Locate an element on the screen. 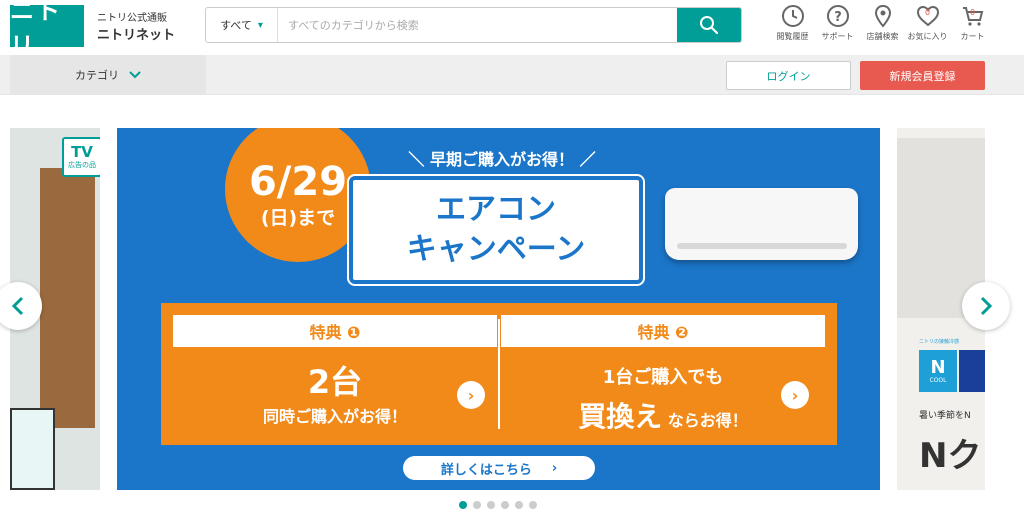  search-icon is located at coordinates (709, 25).